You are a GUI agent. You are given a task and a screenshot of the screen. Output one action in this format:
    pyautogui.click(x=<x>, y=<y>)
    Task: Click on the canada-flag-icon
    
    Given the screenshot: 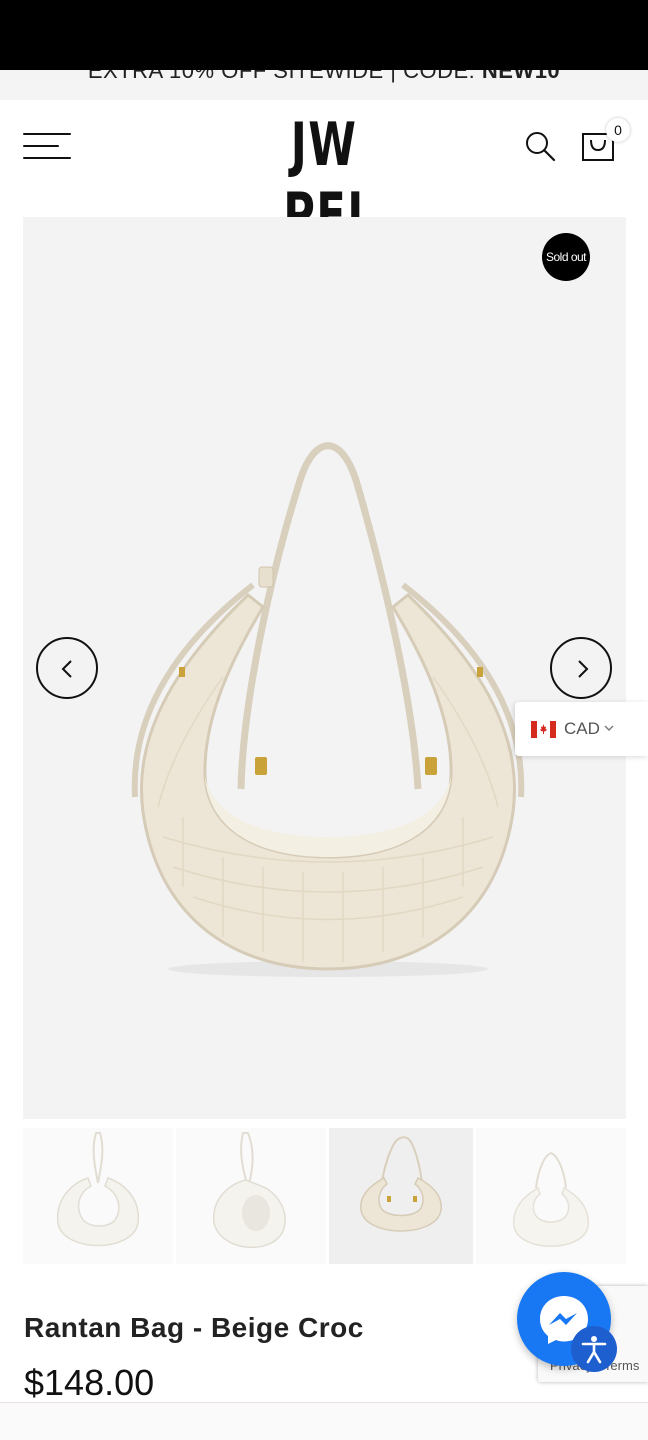 What is the action you would take?
    pyautogui.click(x=543, y=729)
    